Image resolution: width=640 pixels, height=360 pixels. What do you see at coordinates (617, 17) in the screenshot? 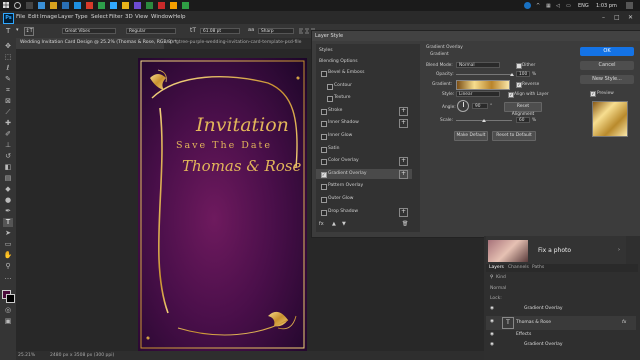
I see `maximize-icon: □` at bounding box center [617, 17].